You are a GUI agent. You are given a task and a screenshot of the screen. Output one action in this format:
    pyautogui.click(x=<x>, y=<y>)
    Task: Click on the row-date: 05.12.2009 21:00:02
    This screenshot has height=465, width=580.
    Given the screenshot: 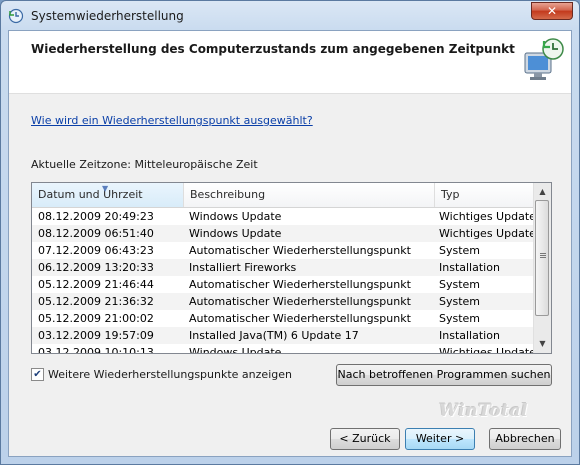 What is the action you would take?
    pyautogui.click(x=96, y=318)
    